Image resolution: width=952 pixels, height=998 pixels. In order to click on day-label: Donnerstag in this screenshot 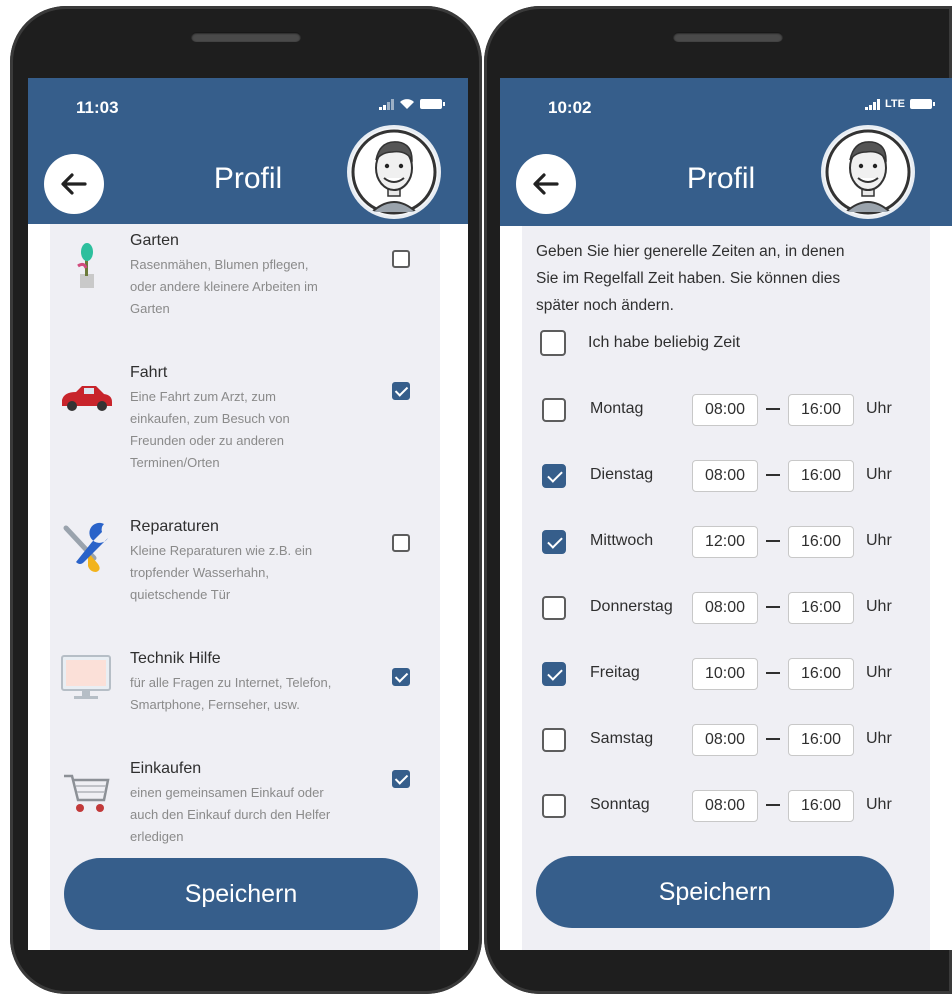, I will do `click(631, 606)`.